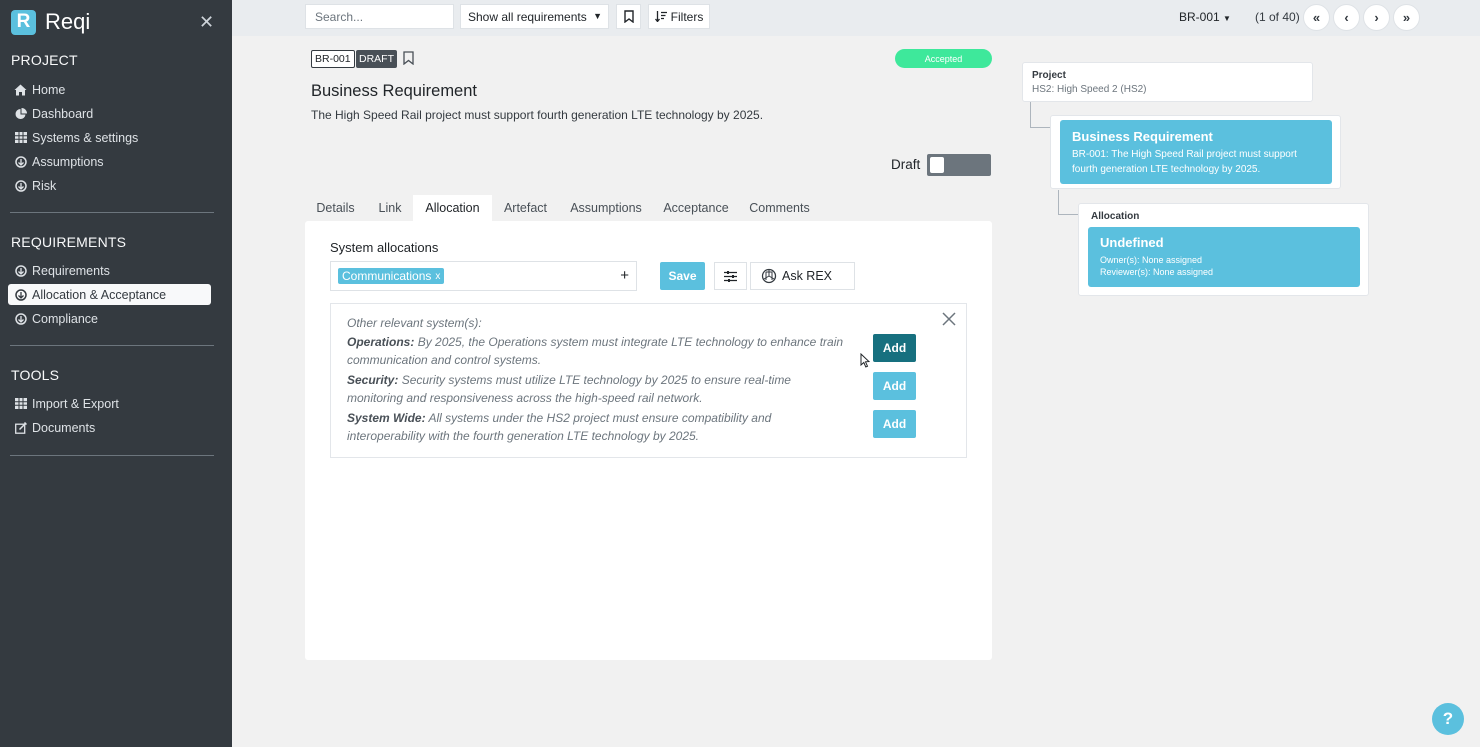 This screenshot has width=1480, height=747. I want to click on project-value: HS2: High Speed 2 (HS2), so click(1089, 89).